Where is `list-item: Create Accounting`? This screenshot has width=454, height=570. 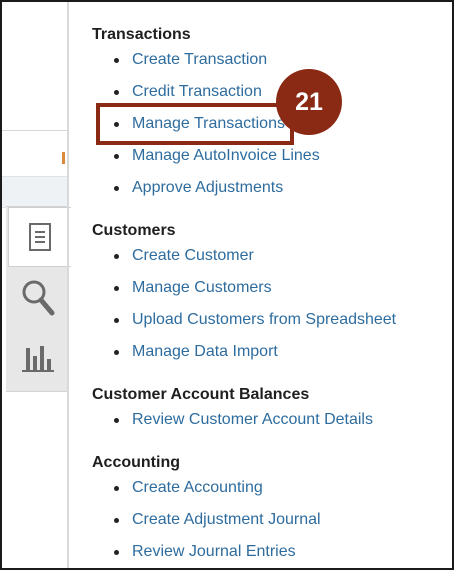 list-item: Create Accounting is located at coordinates (188, 488).